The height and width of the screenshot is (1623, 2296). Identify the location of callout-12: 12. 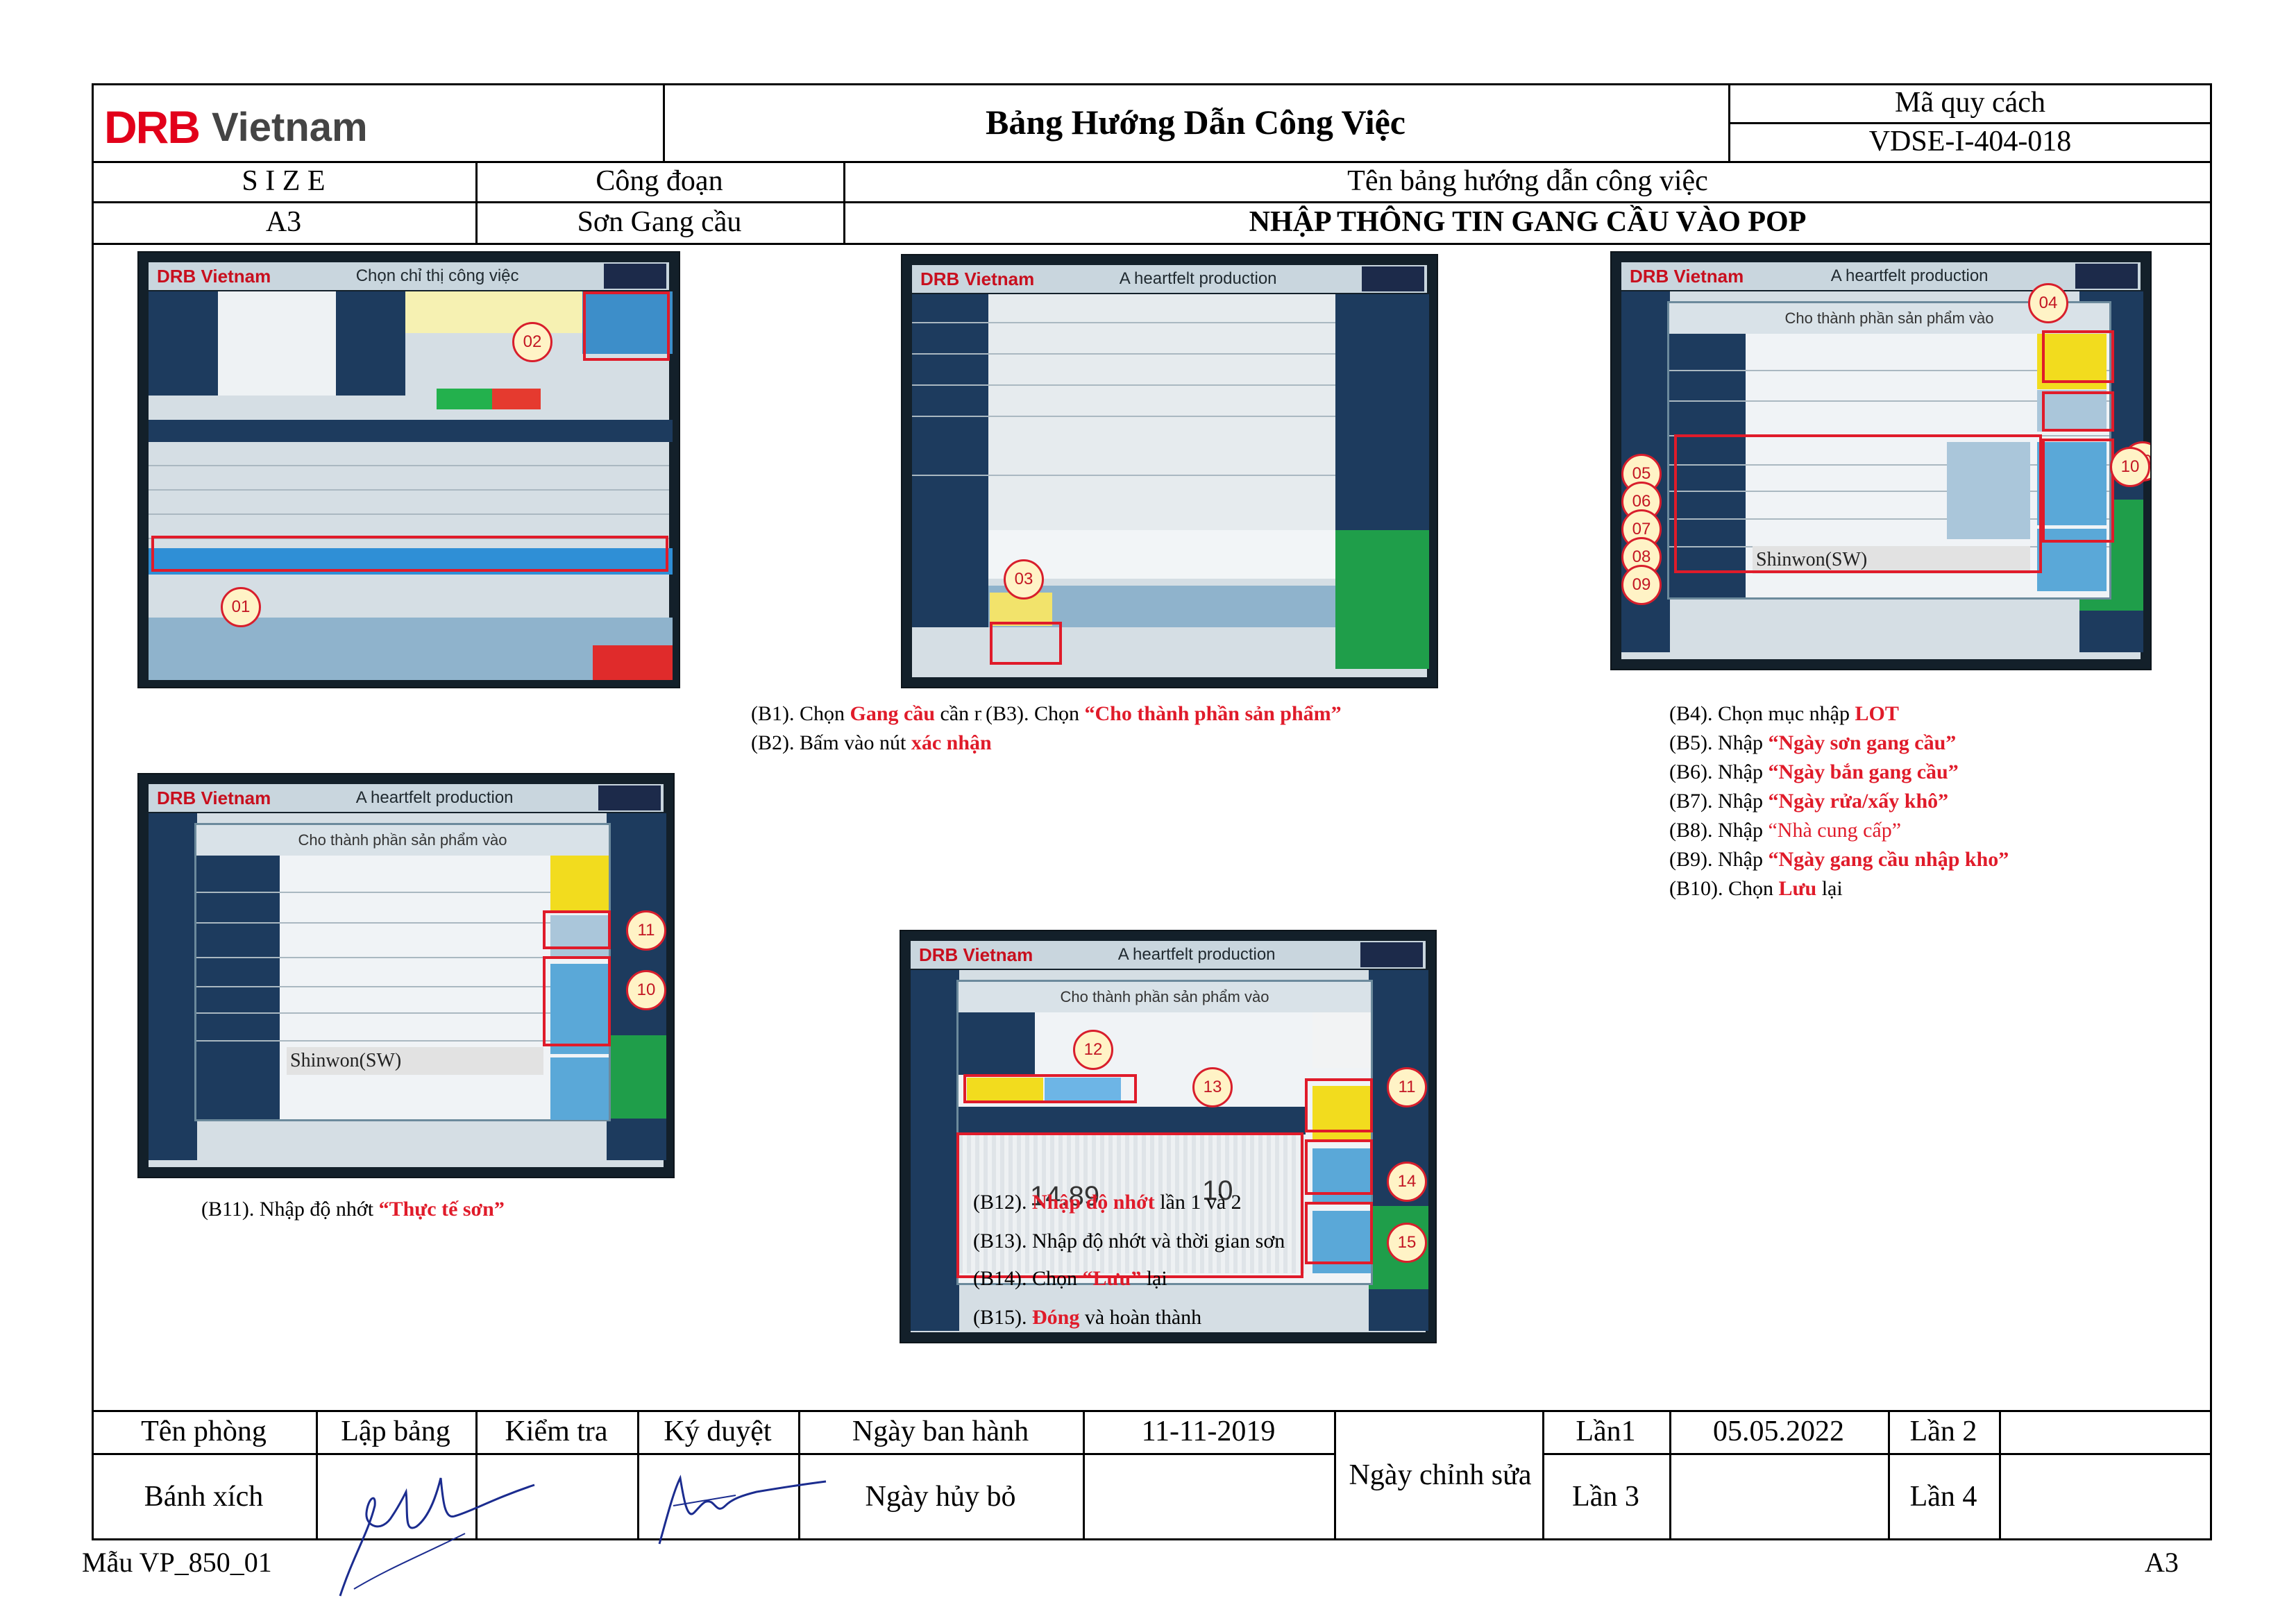
(1093, 1050).